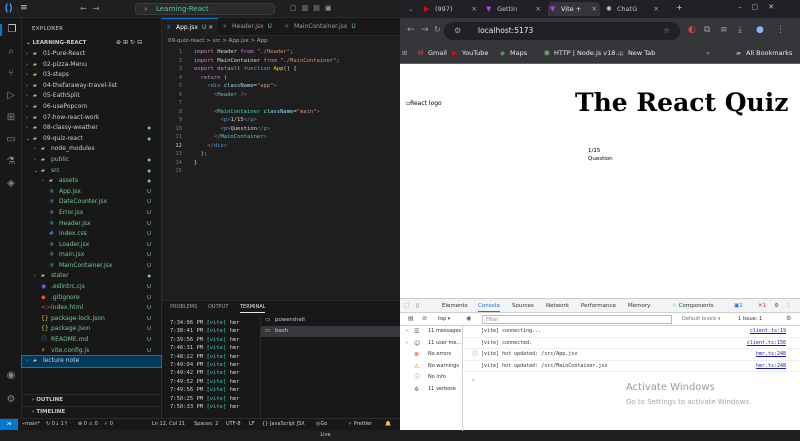 The height and width of the screenshot is (441, 800). What do you see at coordinates (11, 74) in the screenshot?
I see `source-control-icon: ⑂` at bounding box center [11, 74].